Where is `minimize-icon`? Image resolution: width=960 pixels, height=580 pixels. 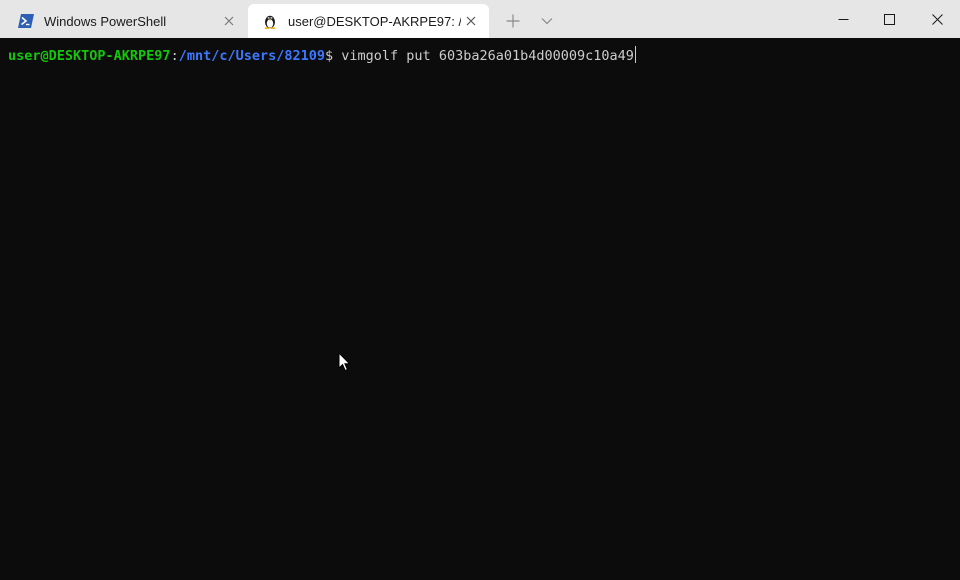 minimize-icon is located at coordinates (843, 19).